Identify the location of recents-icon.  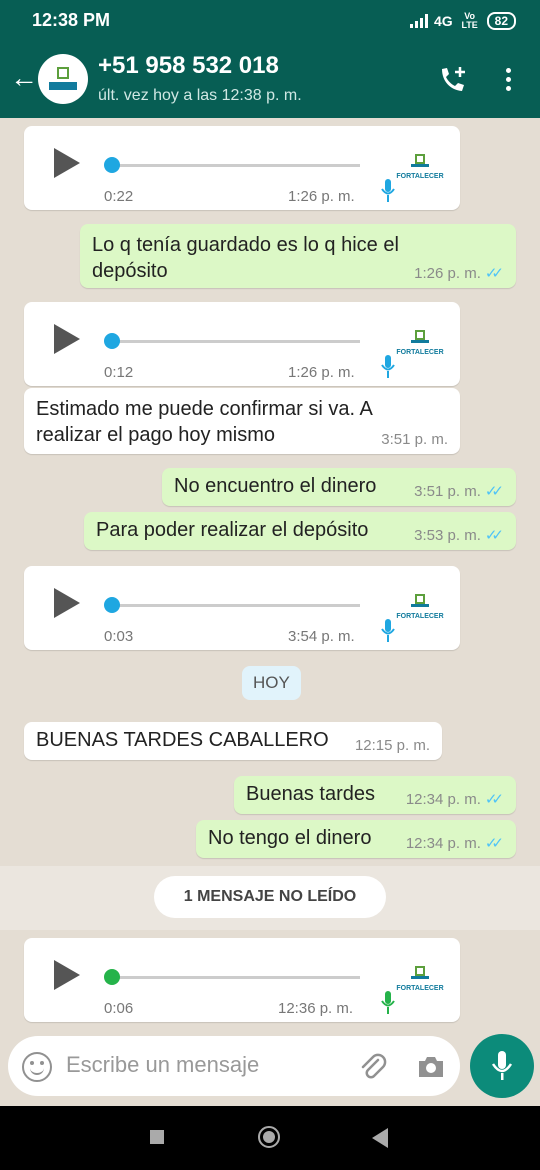
(157, 1137).